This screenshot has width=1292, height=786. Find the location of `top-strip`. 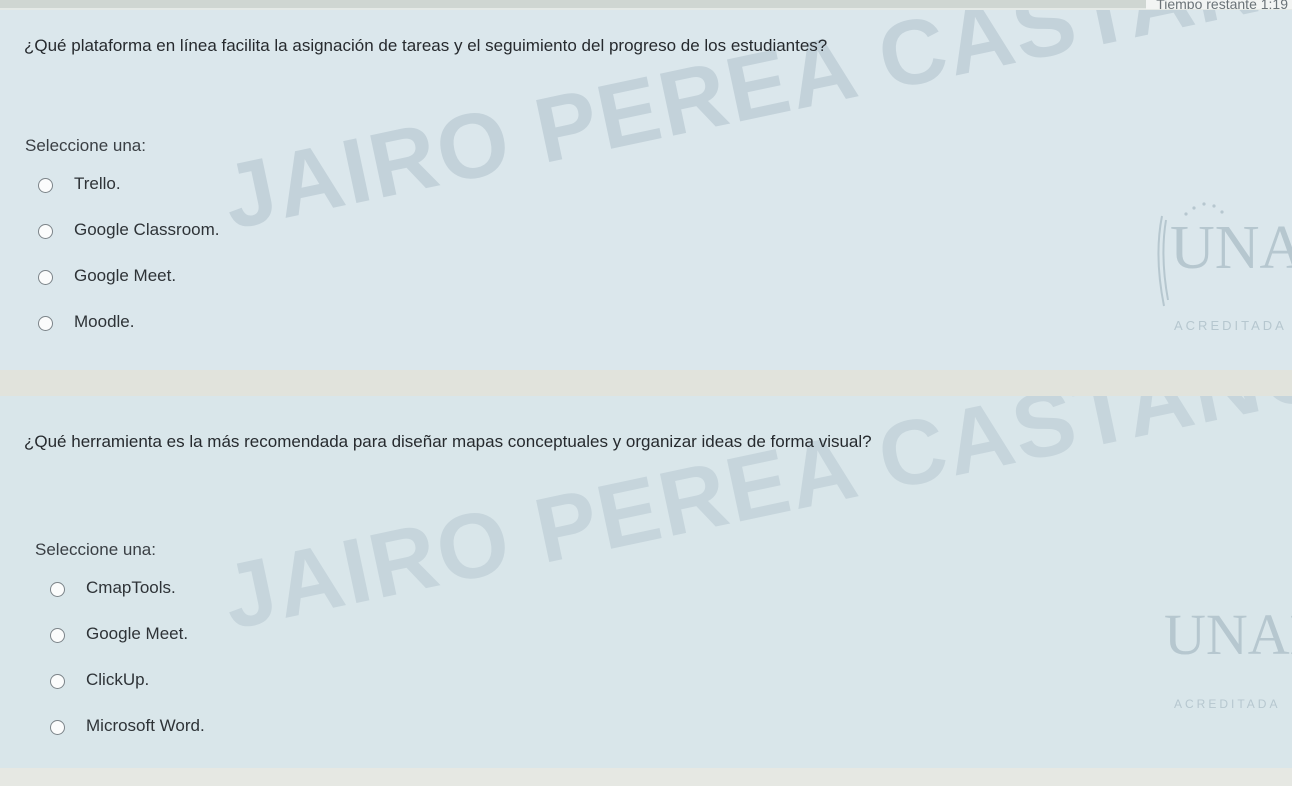

top-strip is located at coordinates (646, 4).